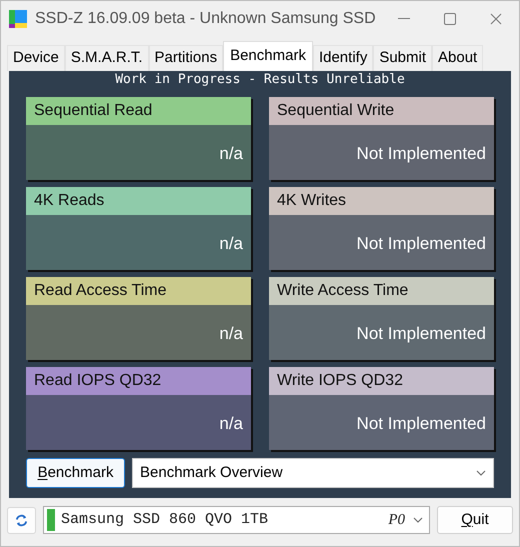 Image resolution: width=520 pixels, height=547 pixels. What do you see at coordinates (381, 291) in the screenshot?
I see `tile-title: Write Access Time` at bounding box center [381, 291].